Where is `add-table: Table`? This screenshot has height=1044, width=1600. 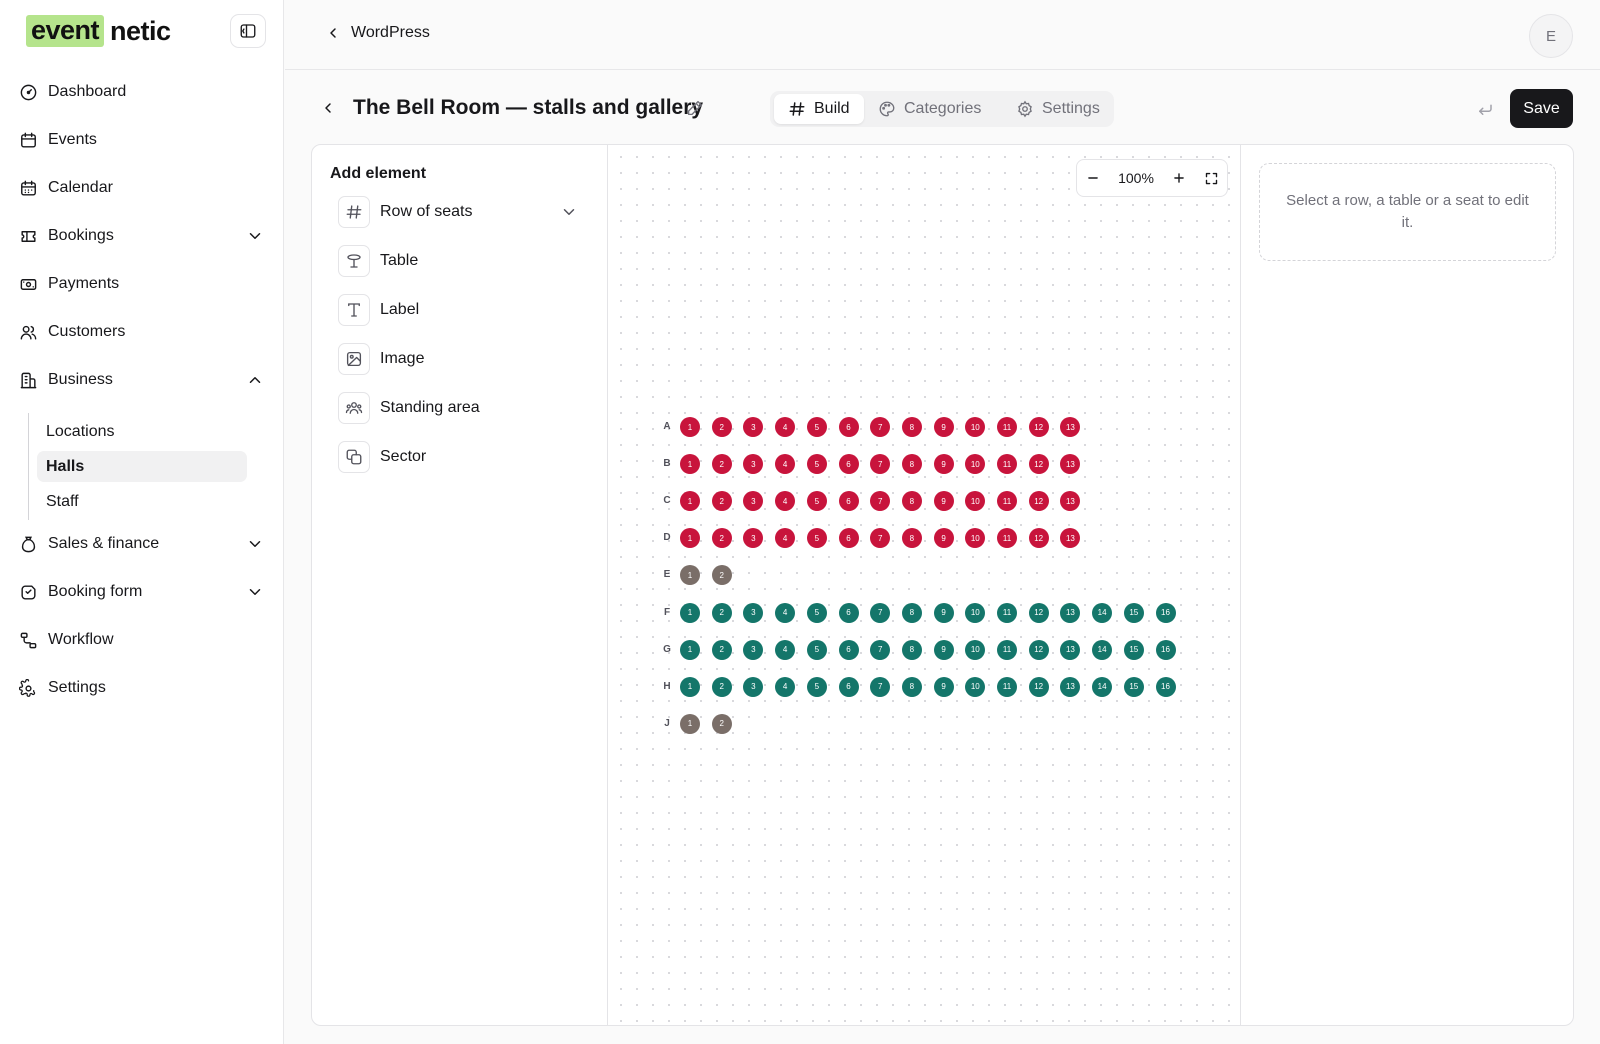 add-table: Table is located at coordinates (458, 261).